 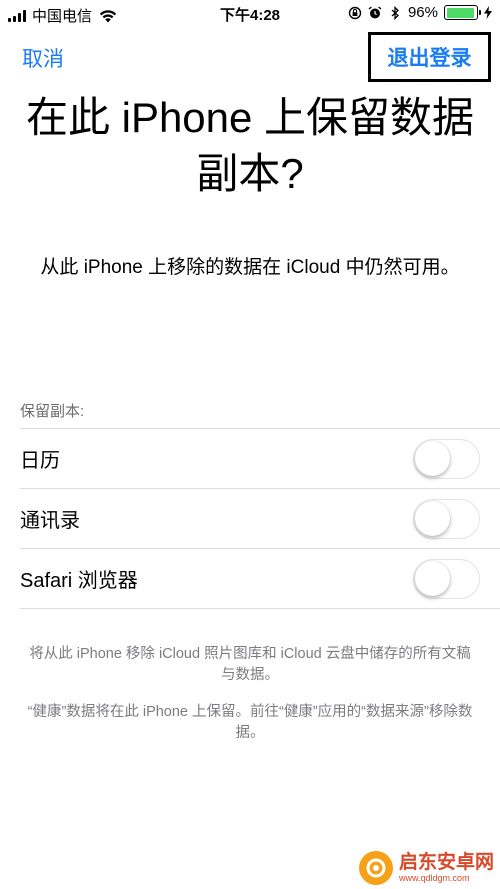 I want to click on battery-percent: 96%, so click(x=422, y=12).